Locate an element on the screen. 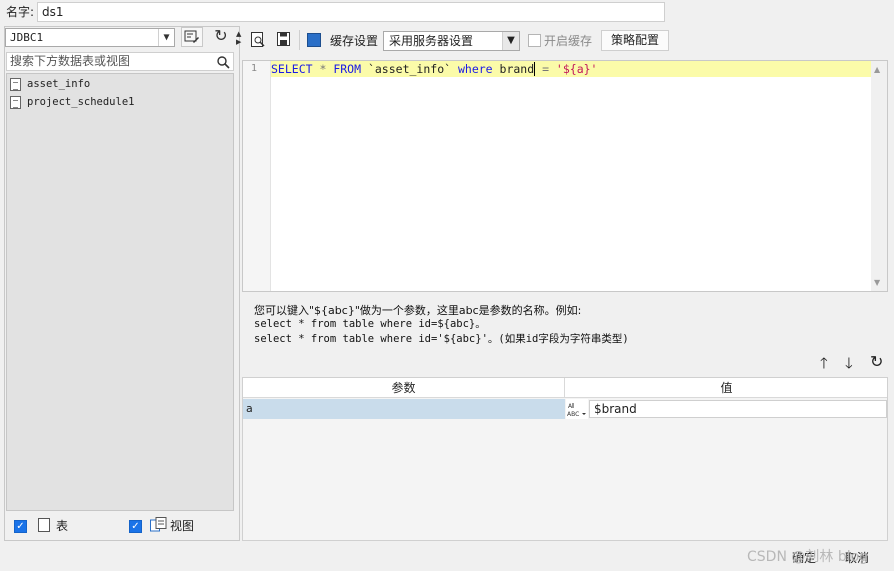 The image size is (894, 571). refresh-params-icon: ↻ is located at coordinates (876, 362).